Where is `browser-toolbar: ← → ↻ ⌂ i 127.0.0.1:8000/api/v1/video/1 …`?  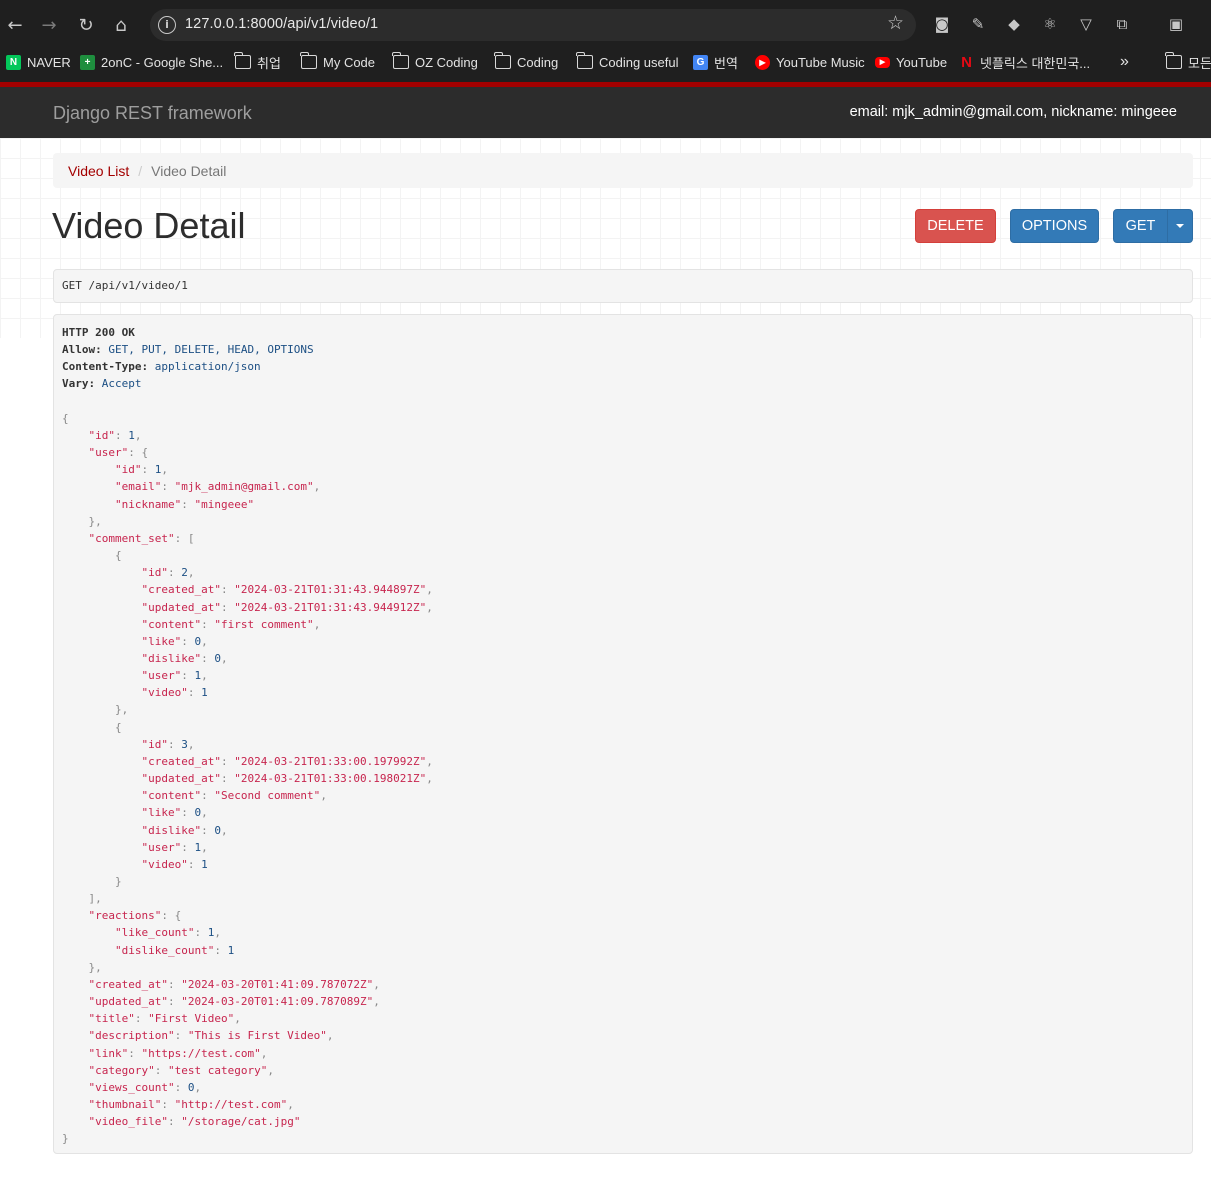 browser-toolbar: ← → ↻ ⌂ i 127.0.0.1:8000/api/v1/video/1 … is located at coordinates (605, 25).